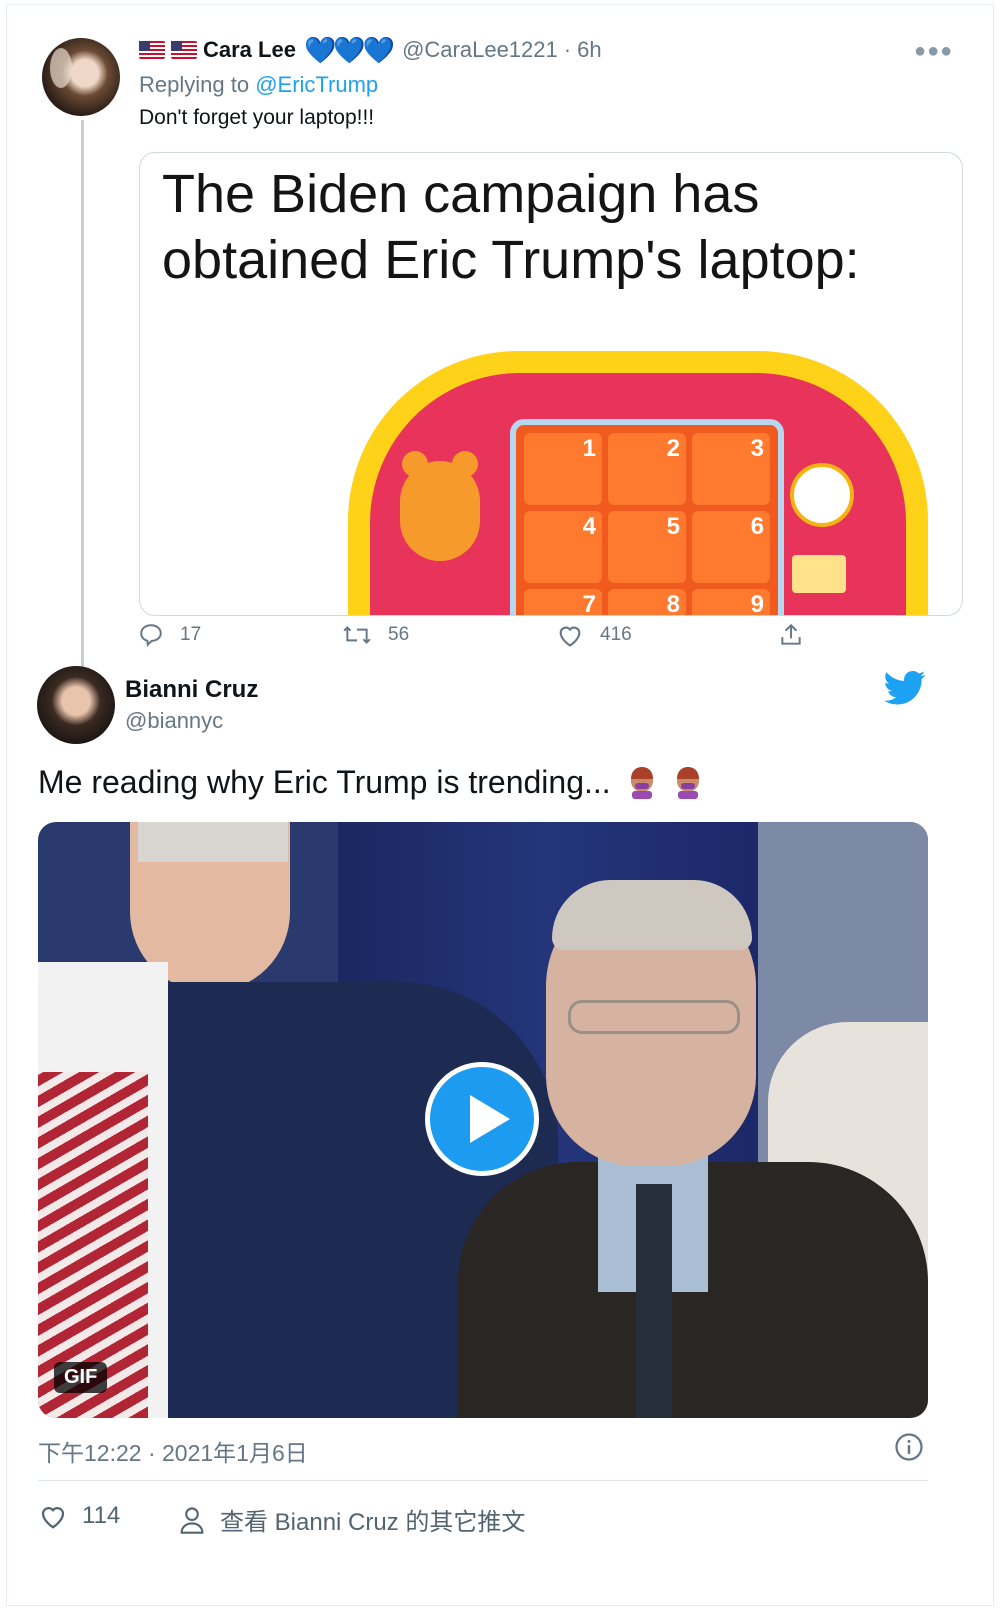  I want to click on glasses, so click(654, 1017).